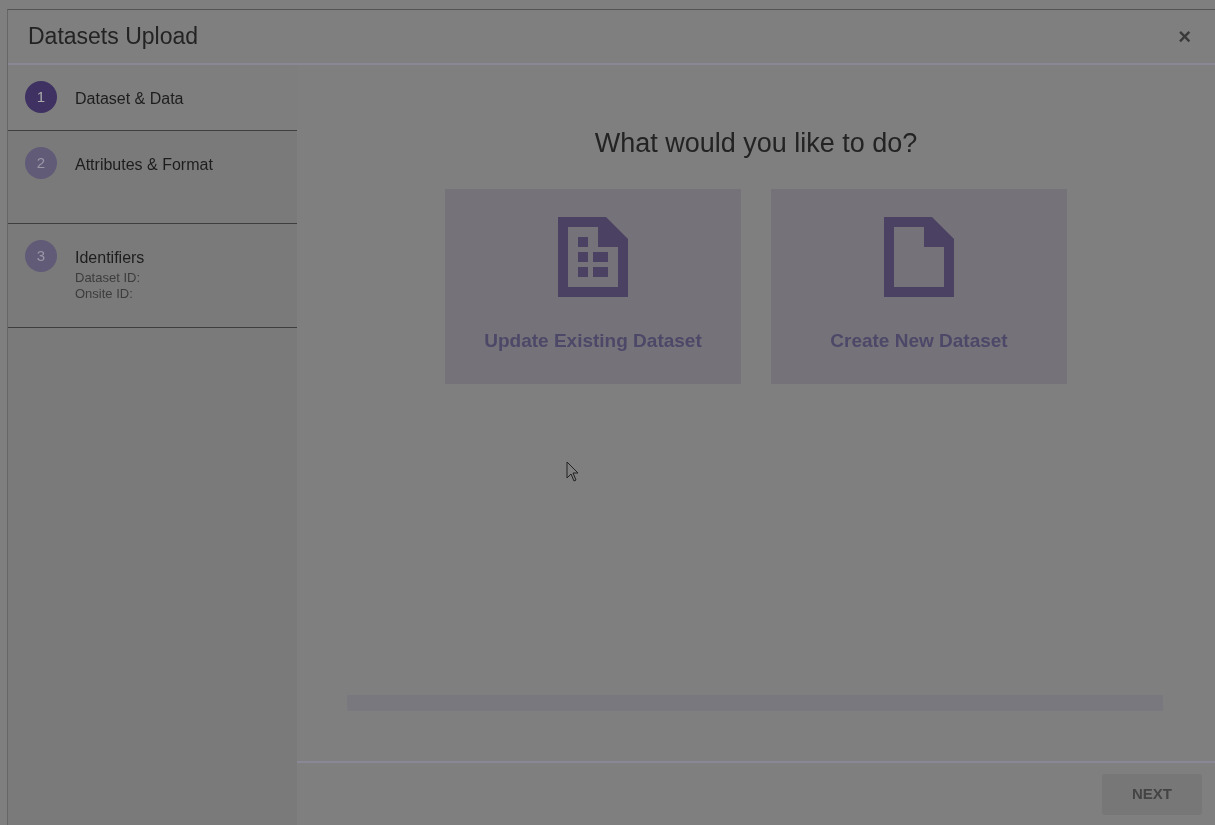  I want to click on step-label: Identifiers, so click(110, 258).